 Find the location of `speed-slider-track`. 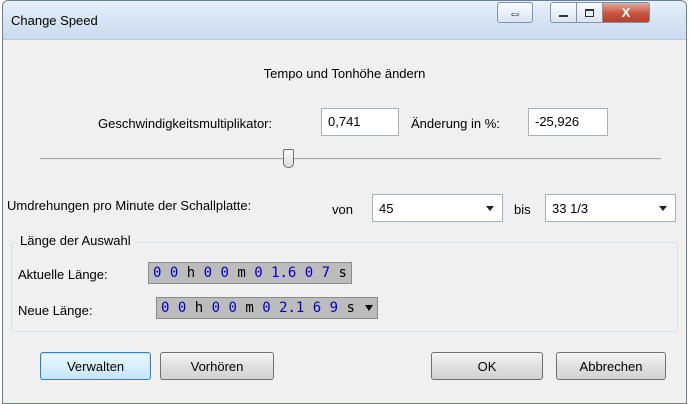

speed-slider-track is located at coordinates (350, 159).